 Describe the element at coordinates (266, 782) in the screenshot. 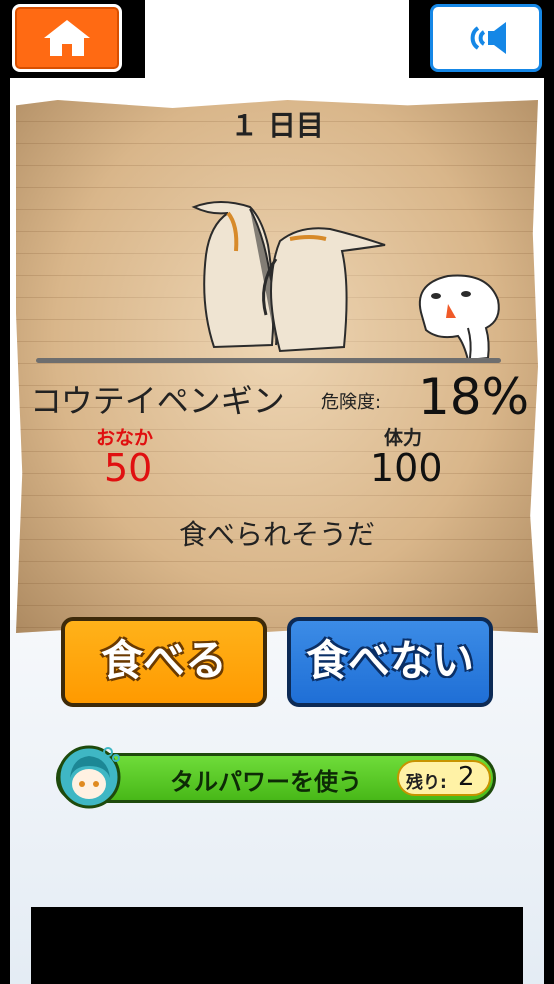

I see `power-label: タルパワーを使う` at that location.